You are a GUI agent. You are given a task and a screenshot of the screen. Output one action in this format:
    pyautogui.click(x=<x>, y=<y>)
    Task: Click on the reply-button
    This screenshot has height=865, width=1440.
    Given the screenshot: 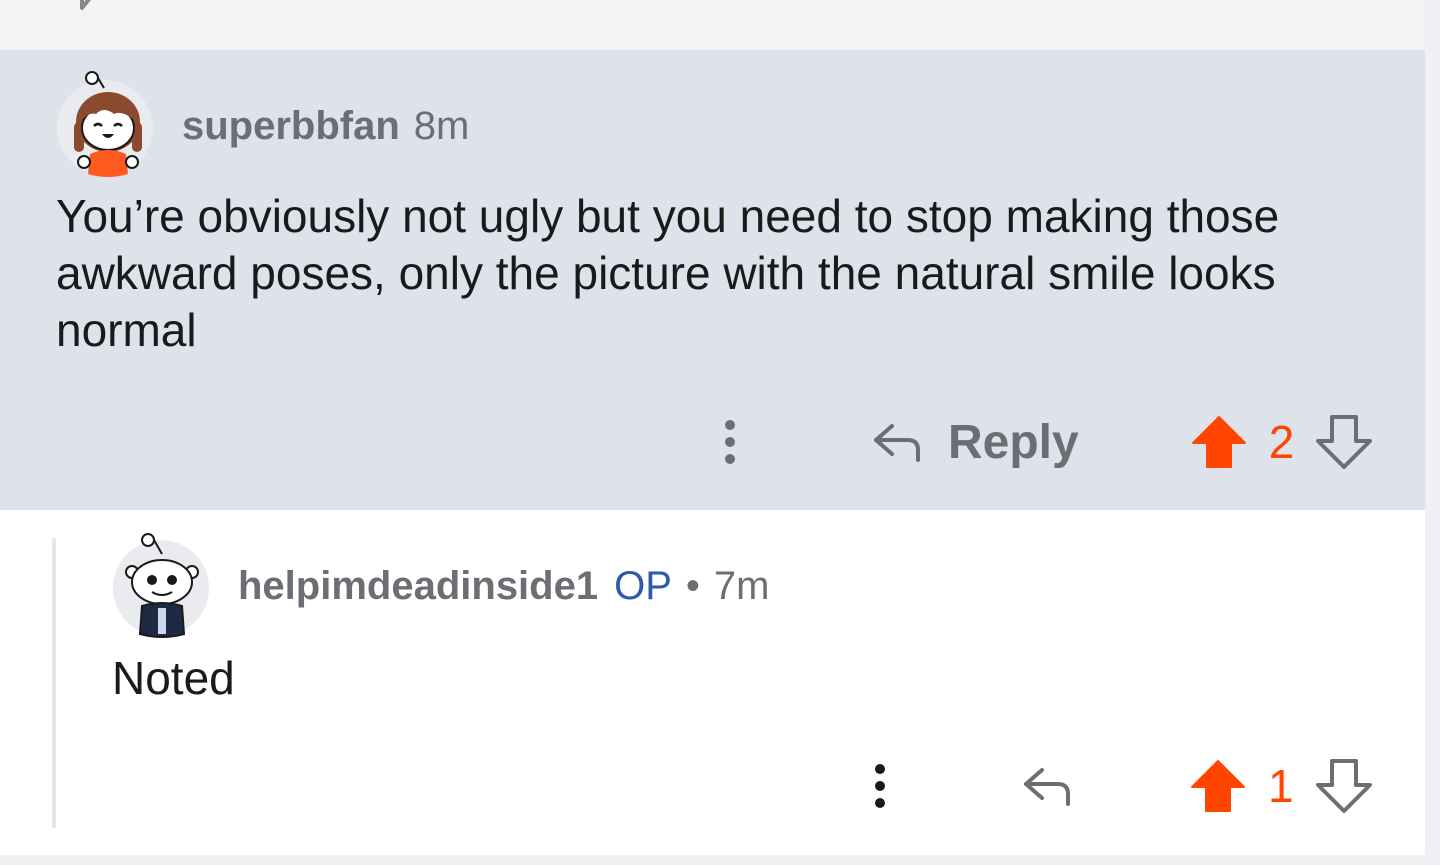 What is the action you would take?
    pyautogui.click(x=1046, y=786)
    